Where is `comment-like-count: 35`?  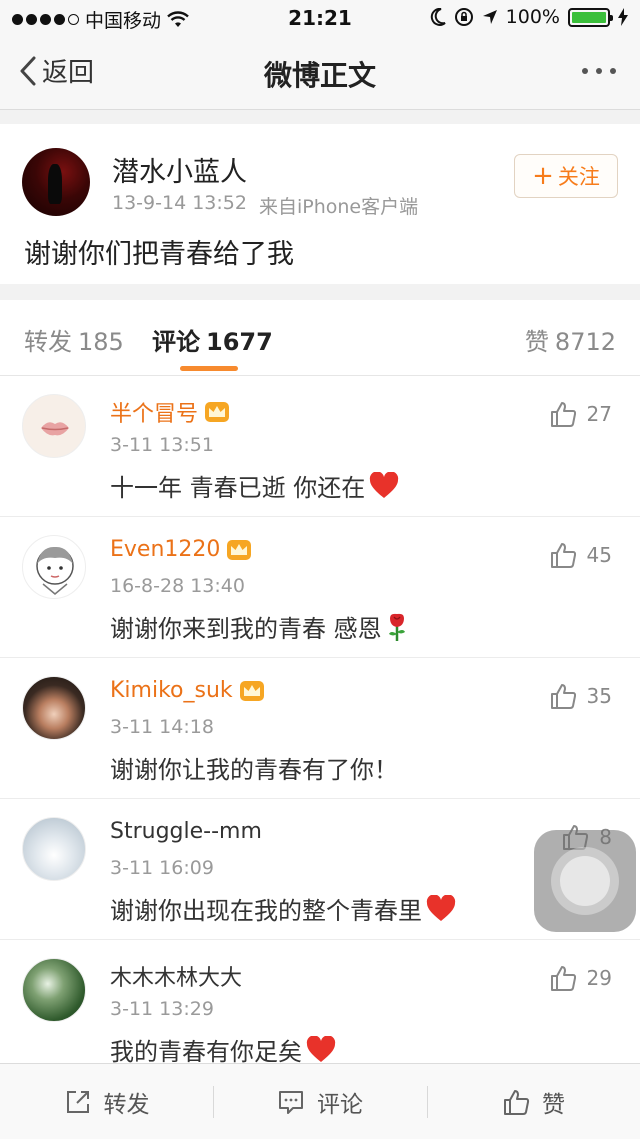 comment-like-count: 35 is located at coordinates (599, 696).